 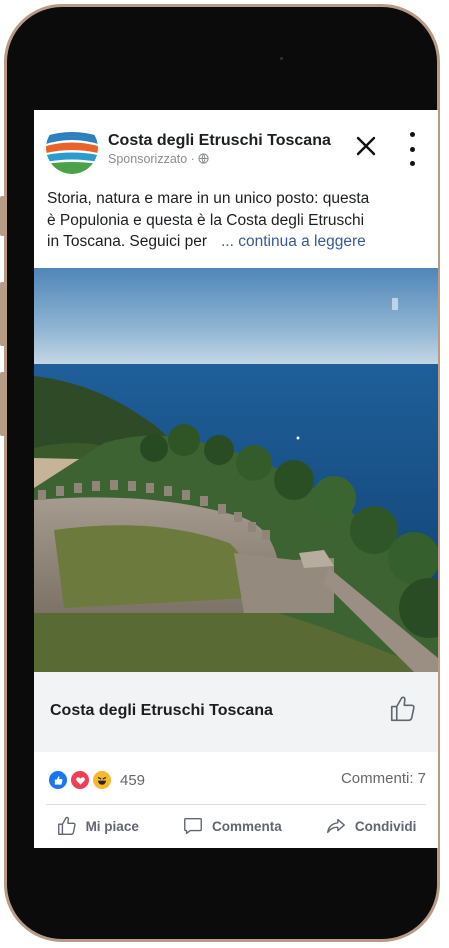 I want to click on share-button: Condividi, so click(x=371, y=826).